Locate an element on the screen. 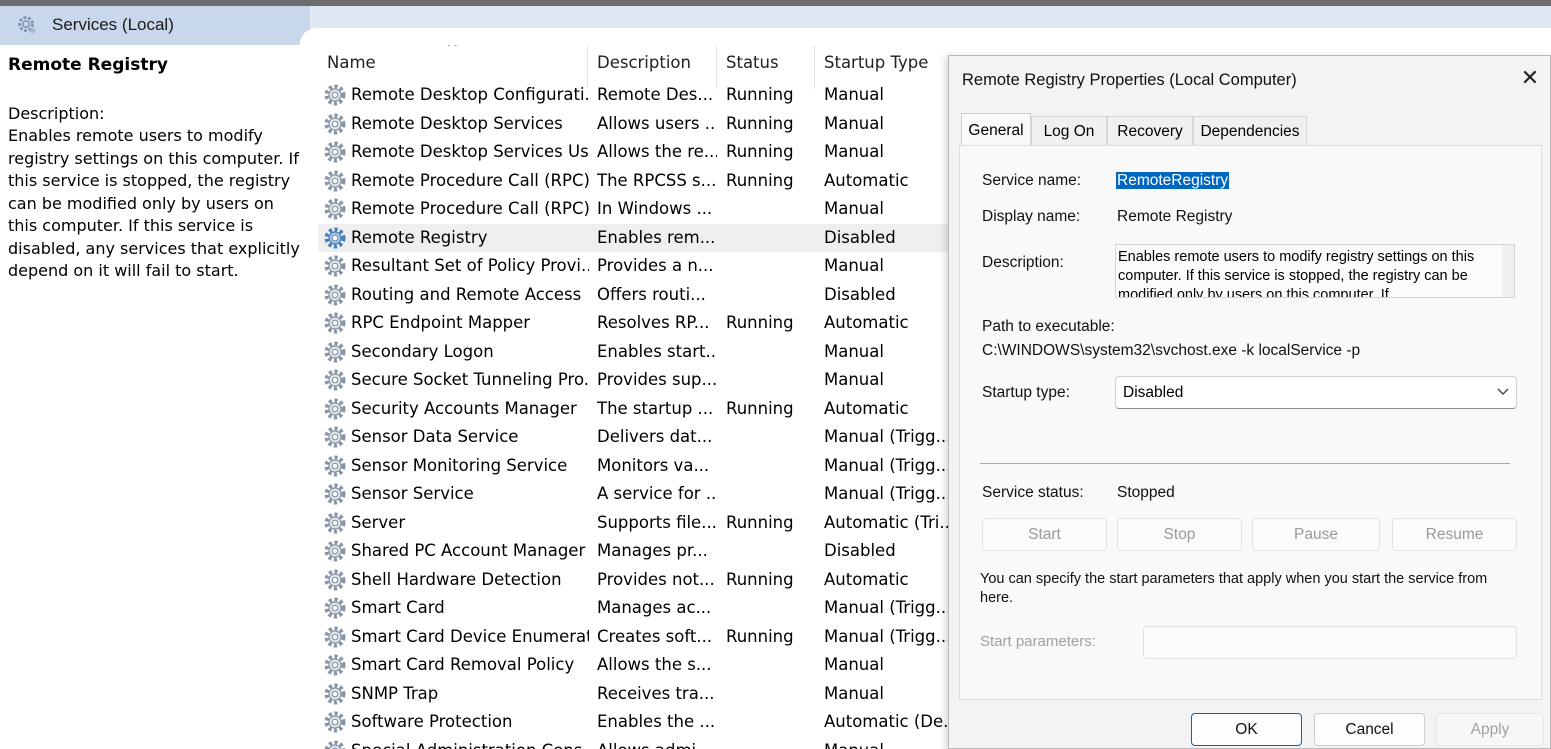 Image resolution: width=1551 pixels, height=749 pixels. service-name-label: Service name: is located at coordinates (1032, 180).